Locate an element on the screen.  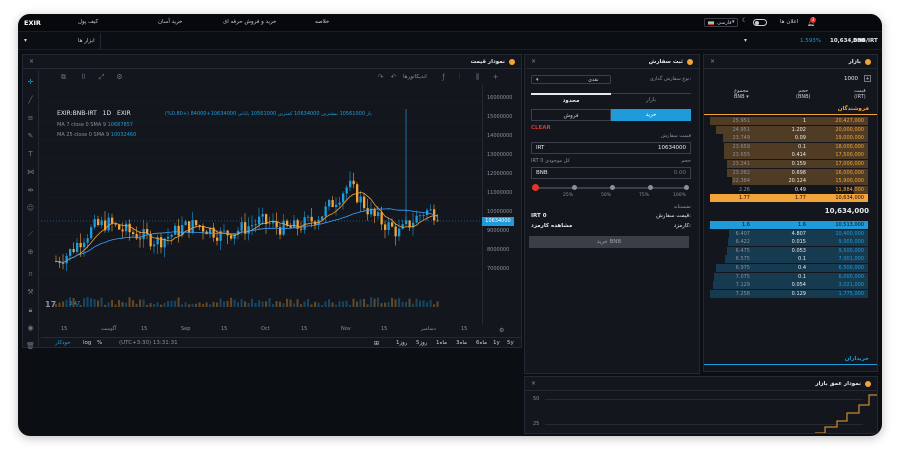
menu-easy-buy: خرید آسان is located at coordinates (170, 22).